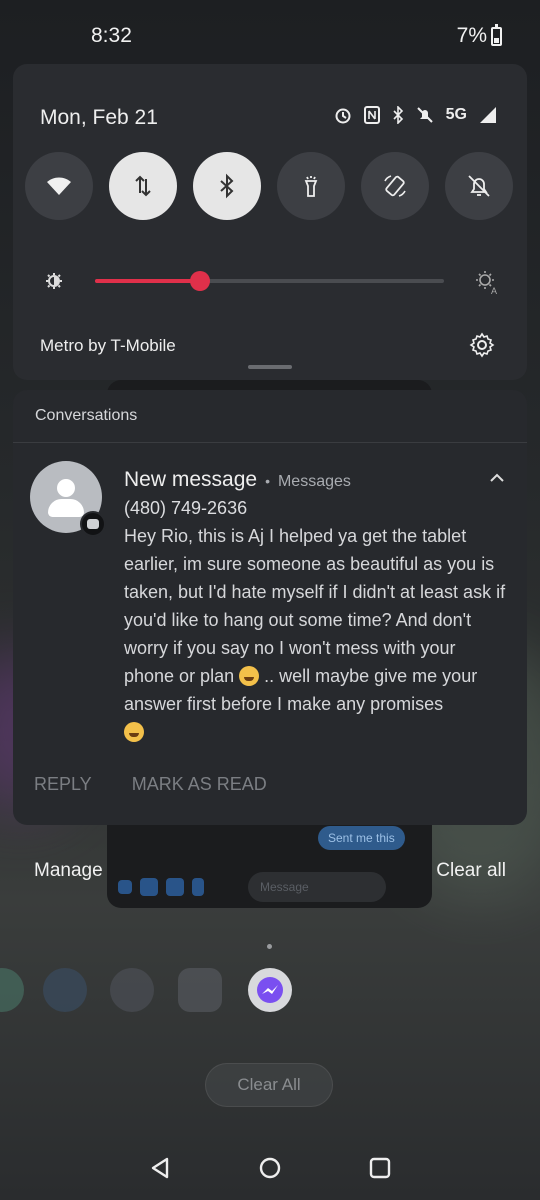 Image resolution: width=540 pixels, height=1200 pixels. Describe the element at coordinates (68, 871) in the screenshot. I see `manage-button: Manage` at that location.